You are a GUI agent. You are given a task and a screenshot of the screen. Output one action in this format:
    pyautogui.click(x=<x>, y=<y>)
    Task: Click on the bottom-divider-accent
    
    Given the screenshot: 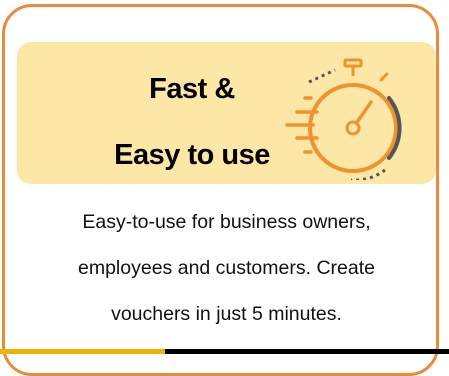 What is the action you would take?
    pyautogui.click(x=82, y=351)
    